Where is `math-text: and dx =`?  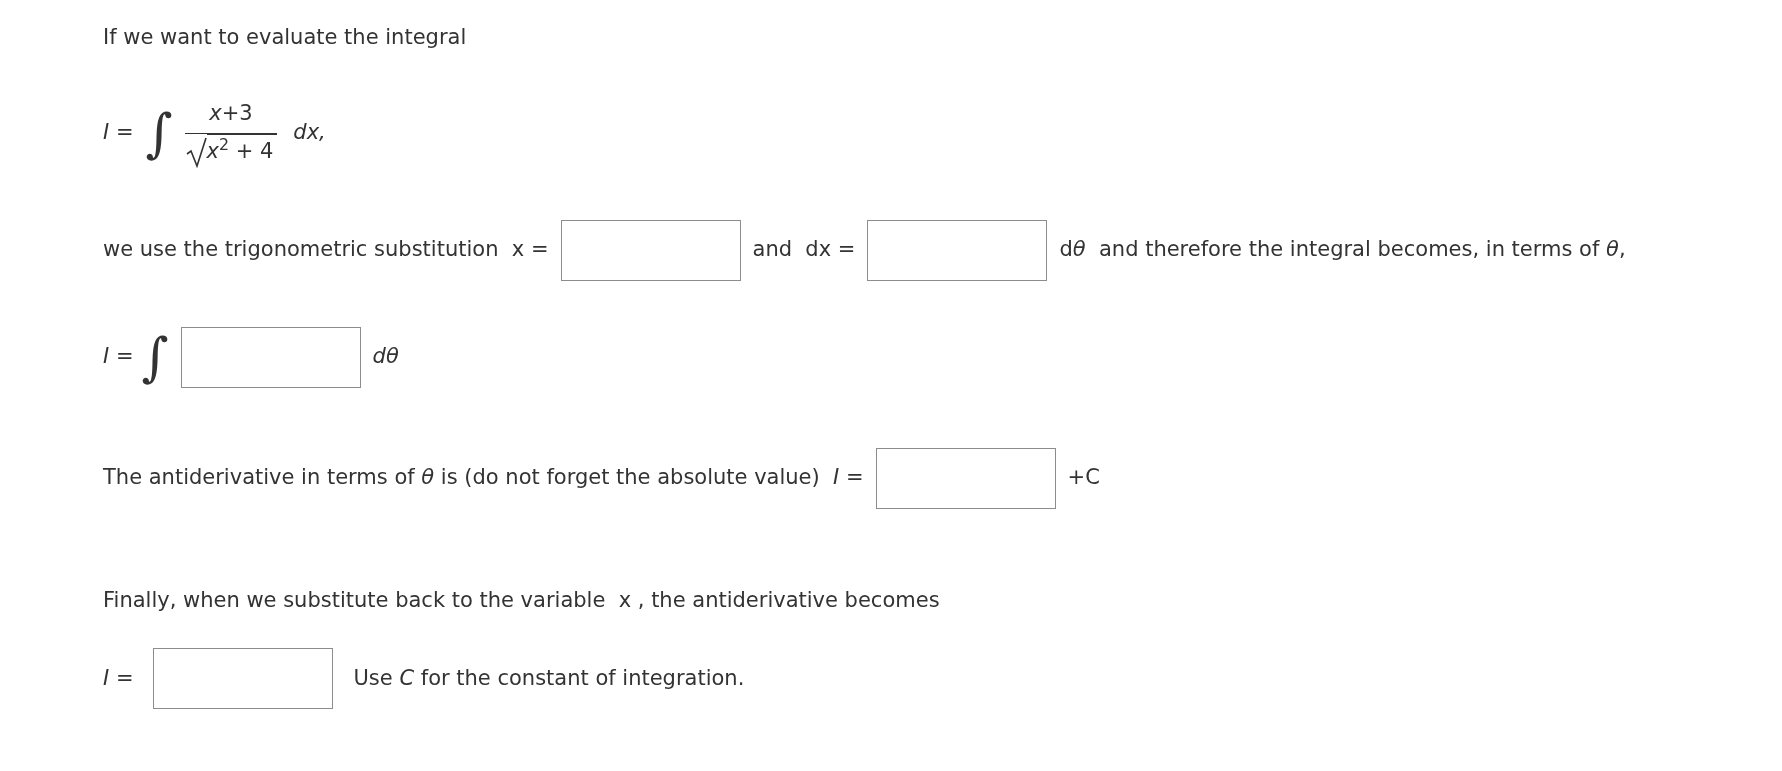
math-text: and dx = is located at coordinates (804, 250).